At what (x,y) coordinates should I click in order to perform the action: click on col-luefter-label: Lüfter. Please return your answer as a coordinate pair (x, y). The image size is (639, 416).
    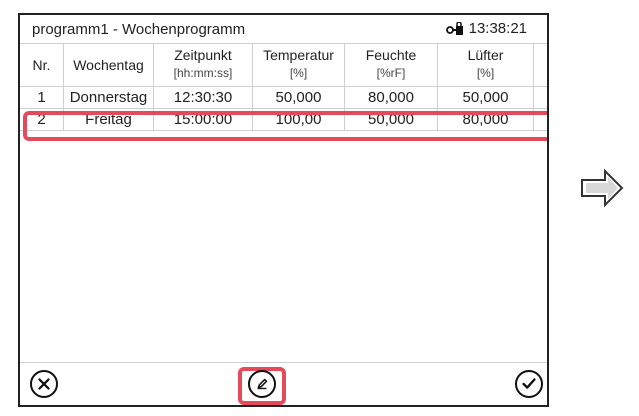
    Looking at the image, I should click on (485, 55).